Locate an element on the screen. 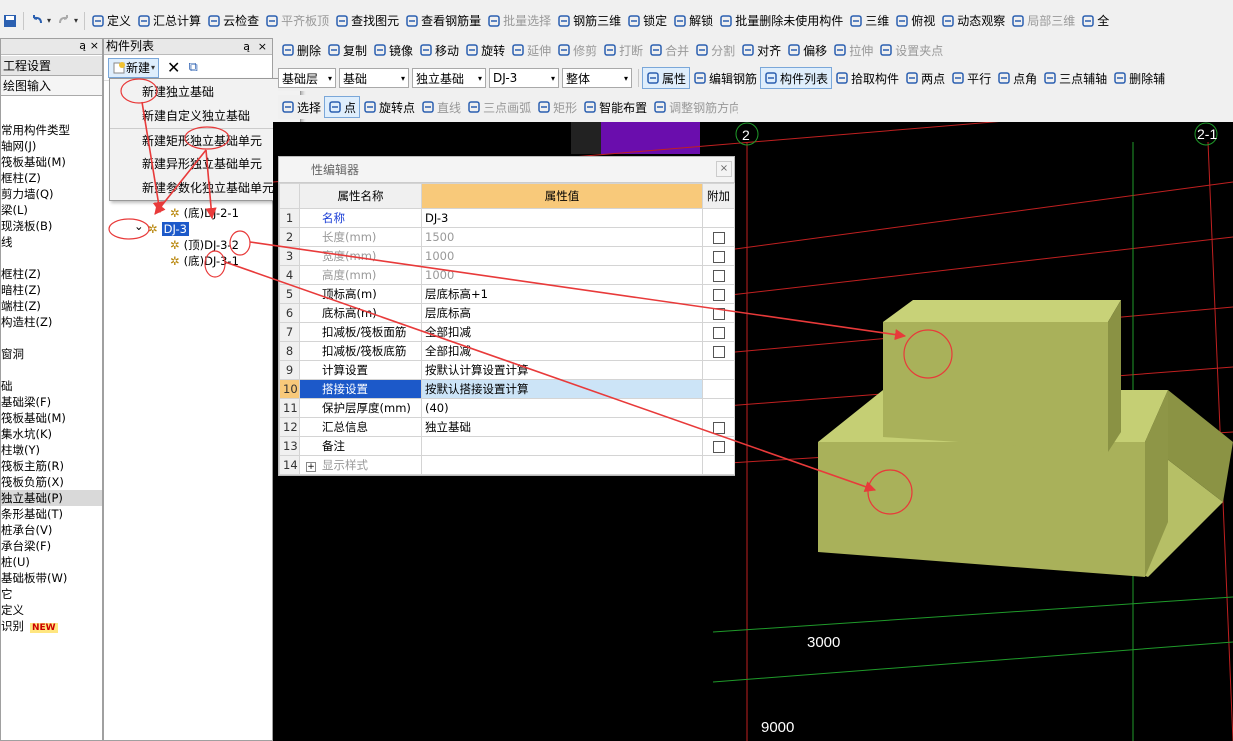 The height and width of the screenshot is (741, 1233). property-value: 1500 is located at coordinates (562, 237).